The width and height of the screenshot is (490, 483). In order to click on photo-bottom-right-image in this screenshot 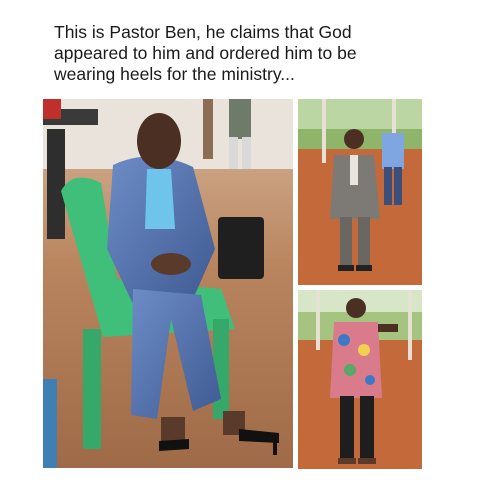, I will do `click(360, 379)`.